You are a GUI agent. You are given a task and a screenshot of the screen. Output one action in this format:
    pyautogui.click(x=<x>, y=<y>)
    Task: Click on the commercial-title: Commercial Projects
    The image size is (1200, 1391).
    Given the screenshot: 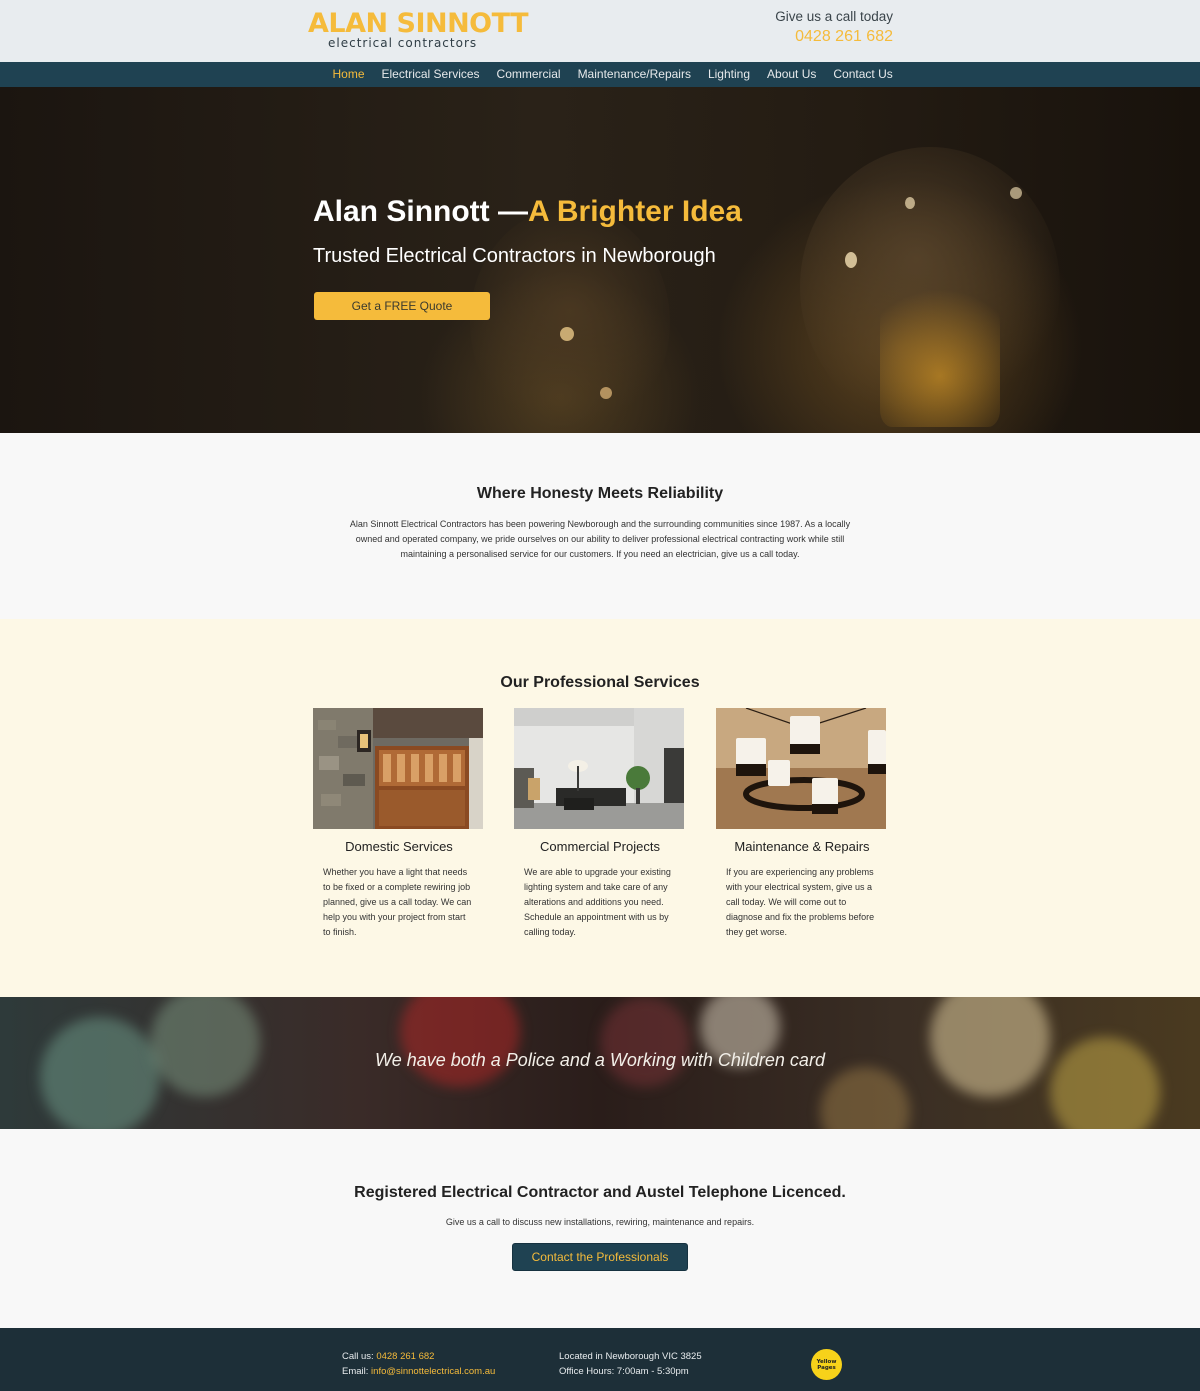 What is the action you would take?
    pyautogui.click(x=600, y=846)
    